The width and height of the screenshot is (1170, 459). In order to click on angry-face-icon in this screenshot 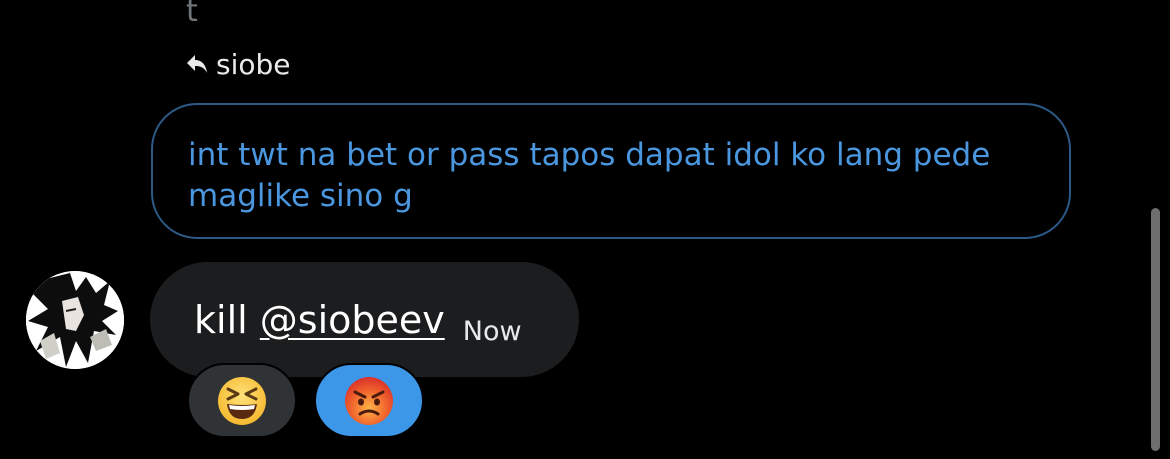, I will do `click(369, 400)`.